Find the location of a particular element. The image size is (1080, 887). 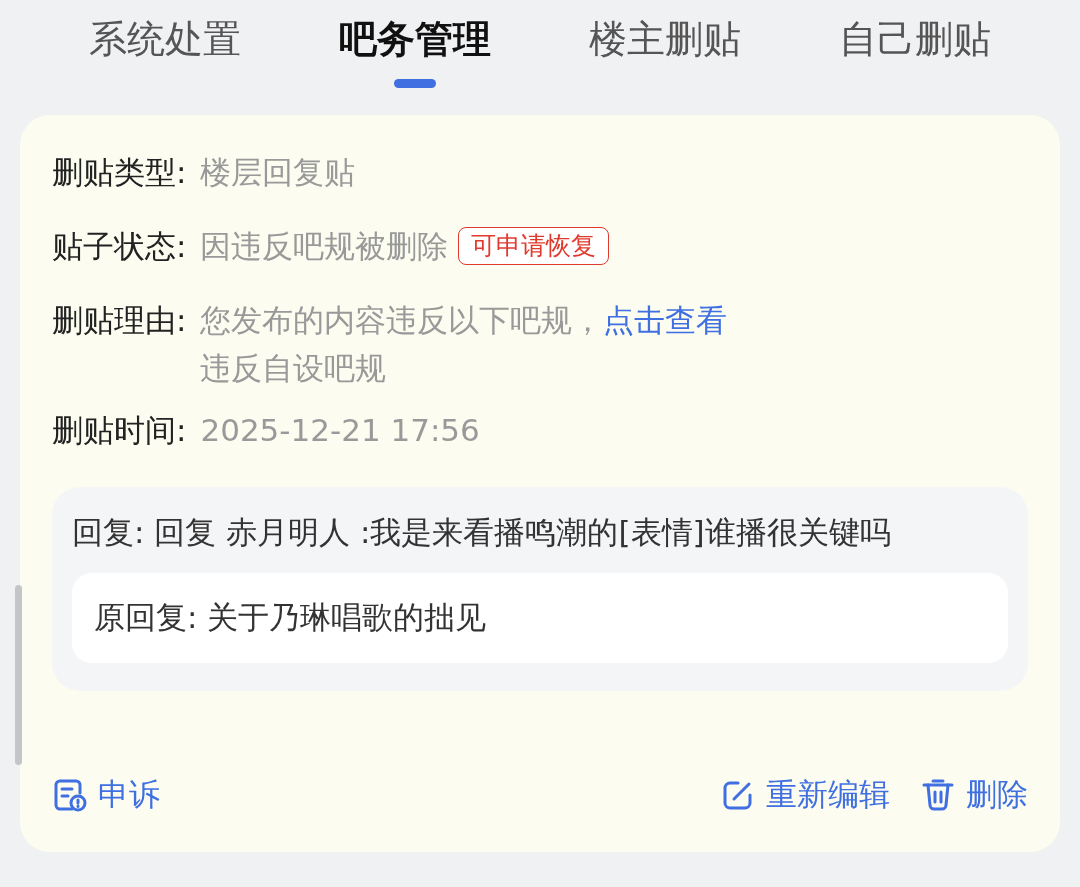

reply-text: 回复: 回复 赤月明人 :我是来看播鸣潮的[表情]谁播很关键吗 is located at coordinates (482, 532).